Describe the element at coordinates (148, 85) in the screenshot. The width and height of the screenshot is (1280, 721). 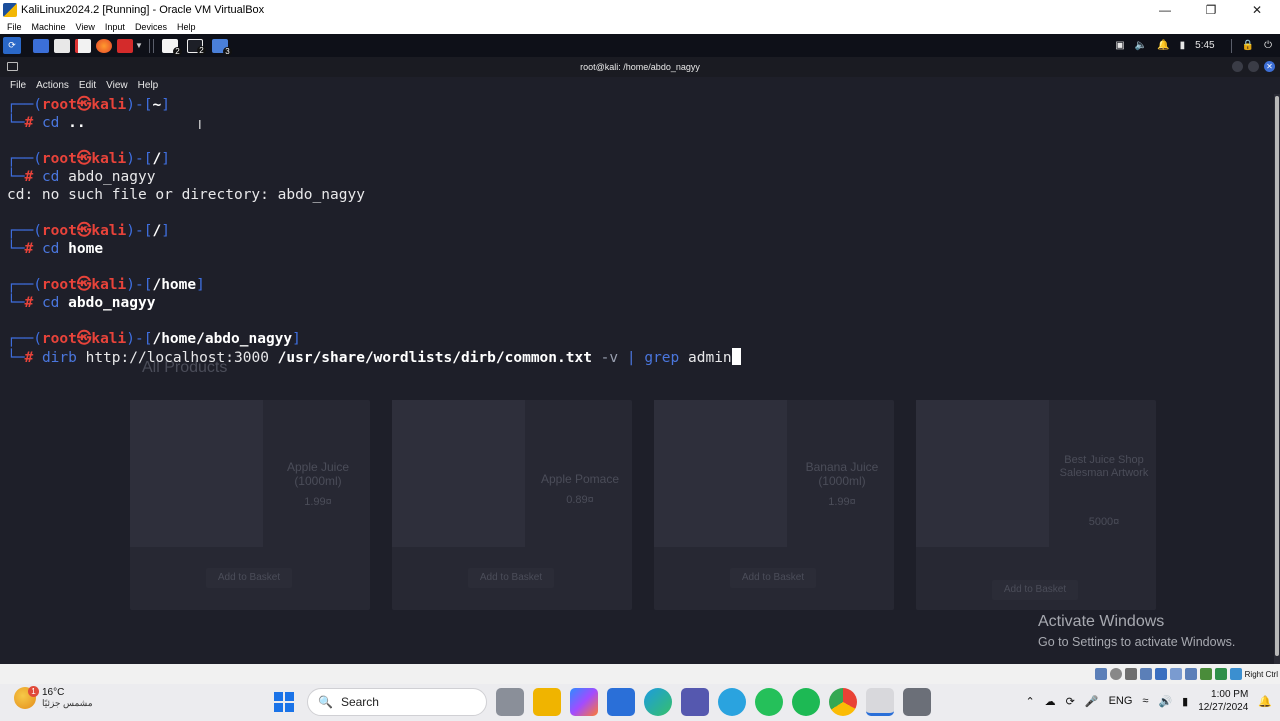
I see `terminal-menu-help: Help` at that location.